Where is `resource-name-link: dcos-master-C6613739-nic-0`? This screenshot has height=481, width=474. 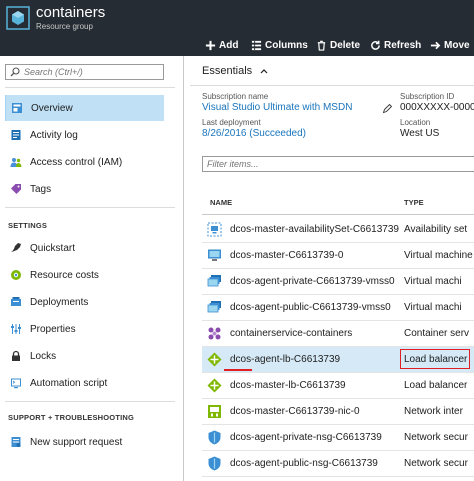 resource-name-link: dcos-master-C6613739-nic-0 is located at coordinates (295, 411).